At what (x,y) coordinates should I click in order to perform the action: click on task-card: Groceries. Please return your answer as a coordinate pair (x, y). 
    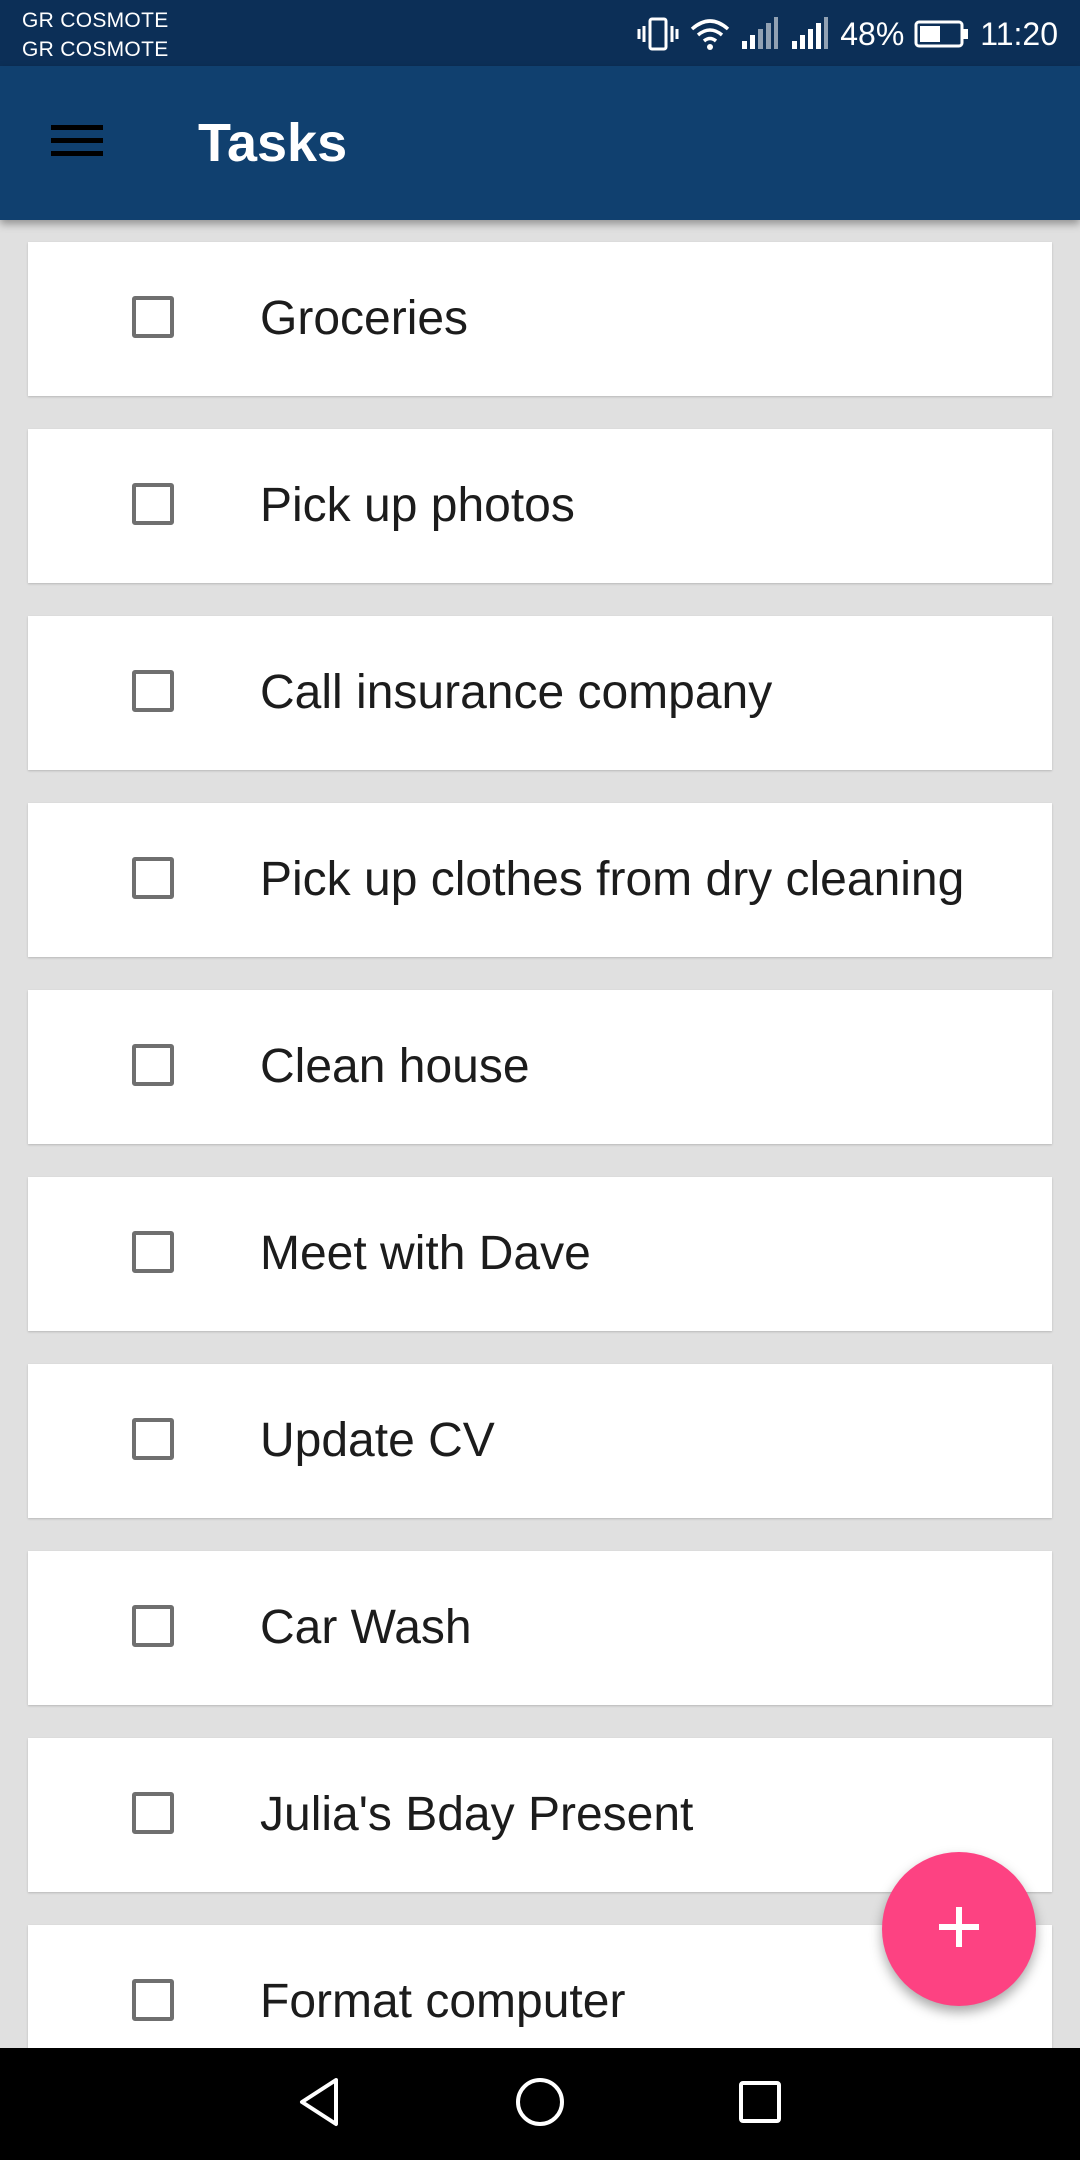
    Looking at the image, I should click on (540, 319).